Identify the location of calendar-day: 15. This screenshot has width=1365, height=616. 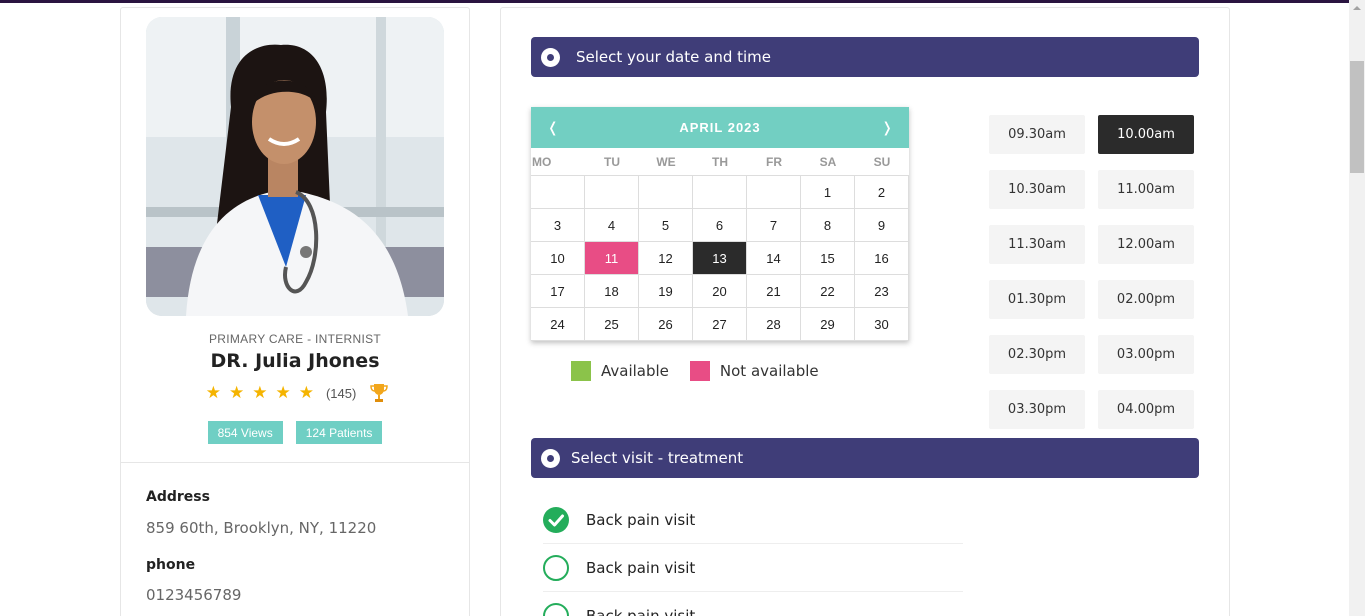
(828, 258).